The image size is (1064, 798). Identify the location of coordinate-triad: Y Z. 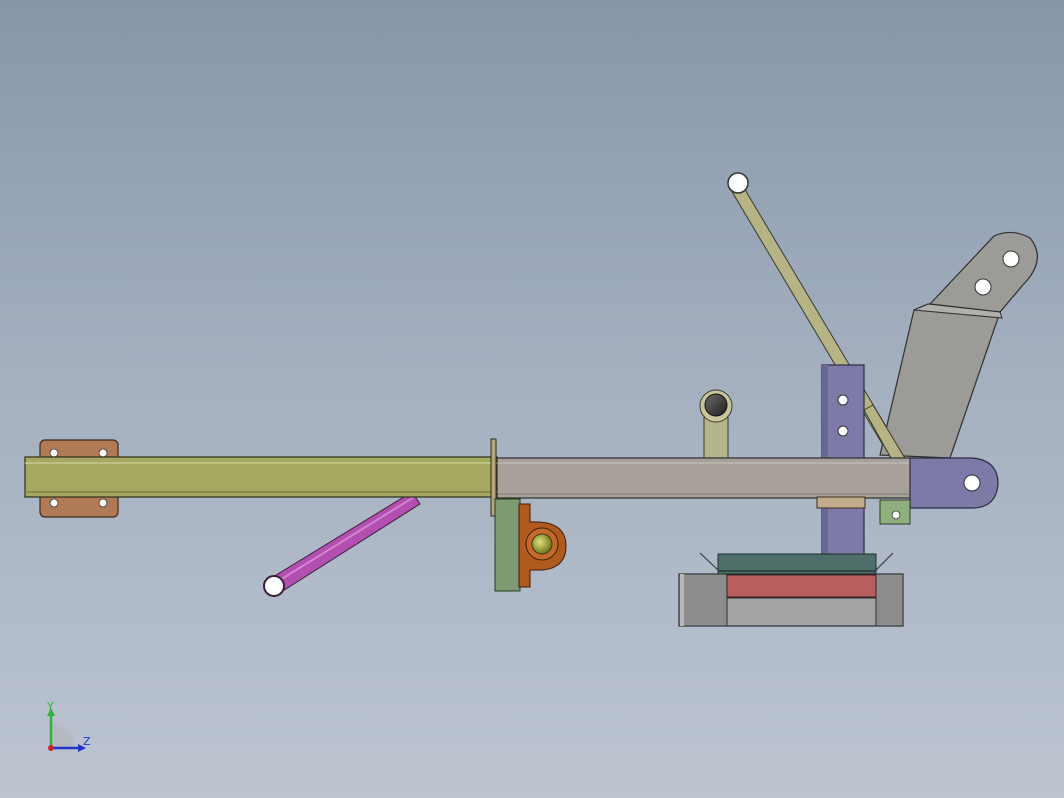
(68, 726).